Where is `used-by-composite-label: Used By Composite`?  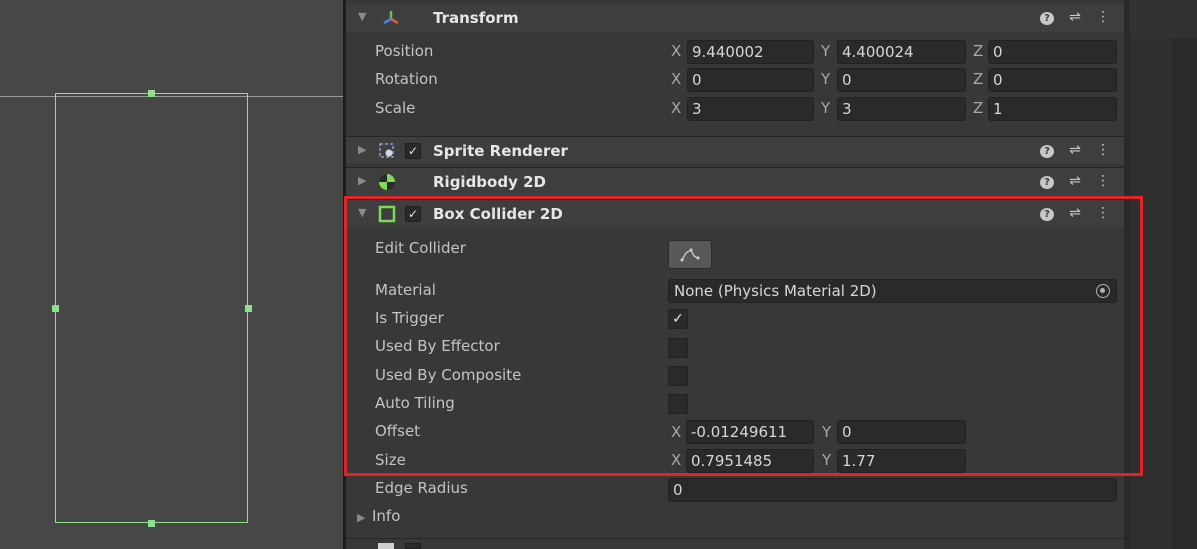 used-by-composite-label: Used By Composite is located at coordinates (448, 375).